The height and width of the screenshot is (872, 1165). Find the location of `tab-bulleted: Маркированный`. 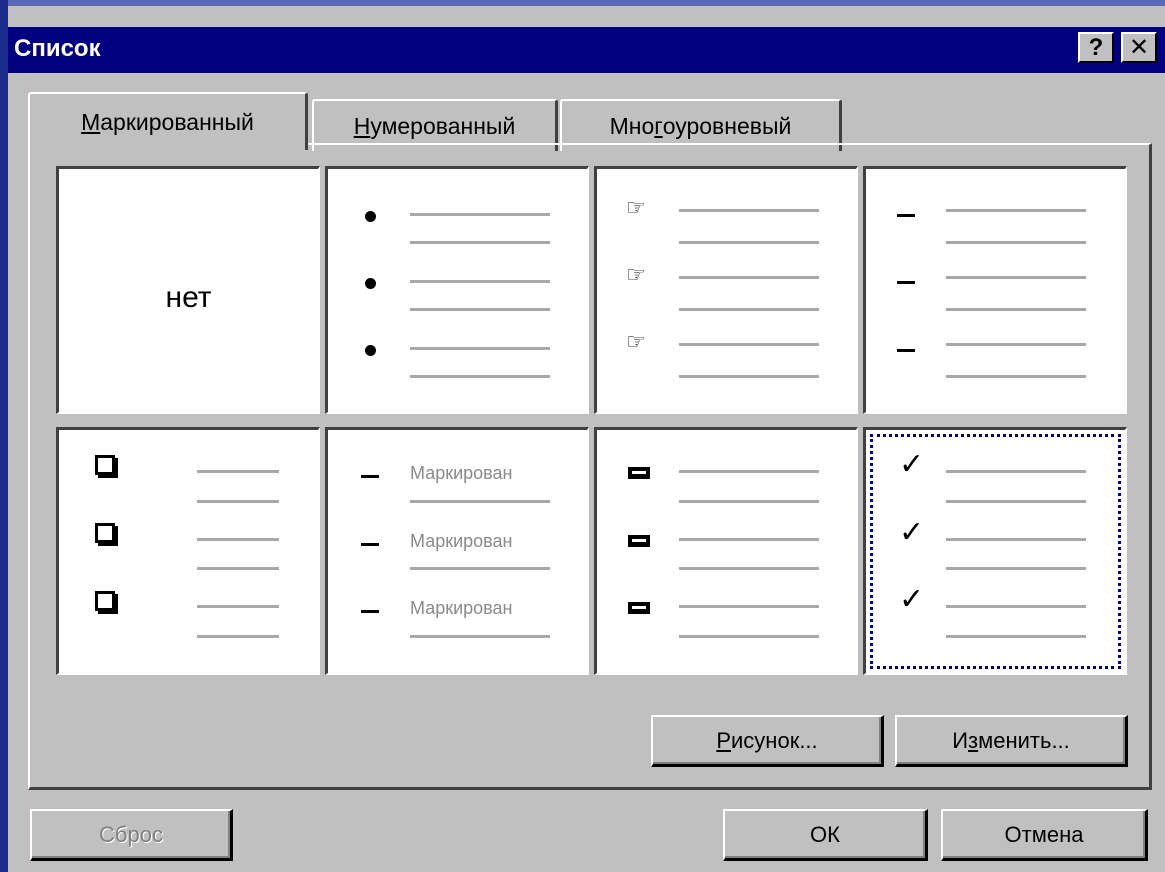

tab-bulleted: Маркированный is located at coordinates (168, 121).